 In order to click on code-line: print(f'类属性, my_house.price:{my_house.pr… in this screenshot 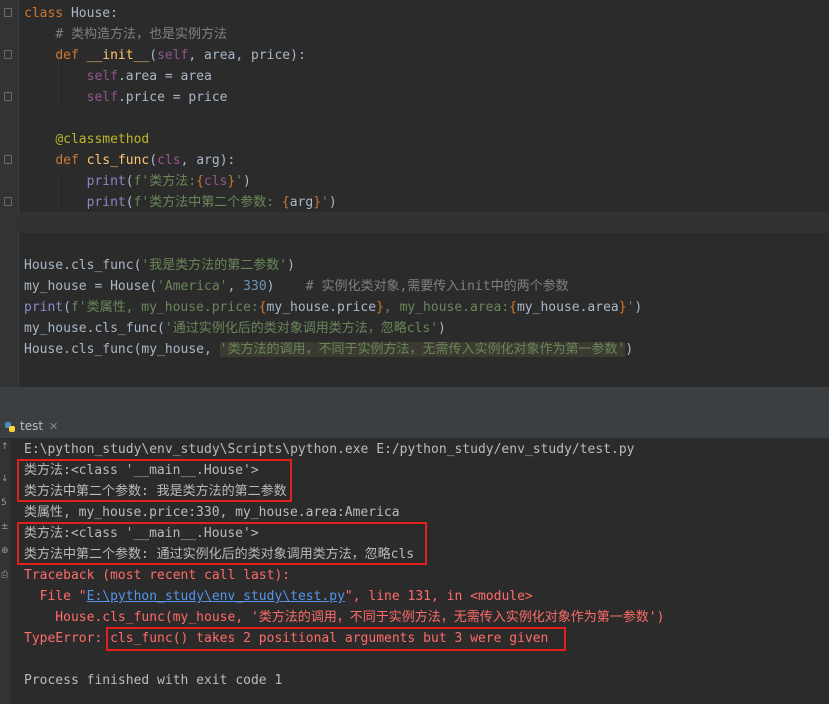, I will do `click(333, 307)`.